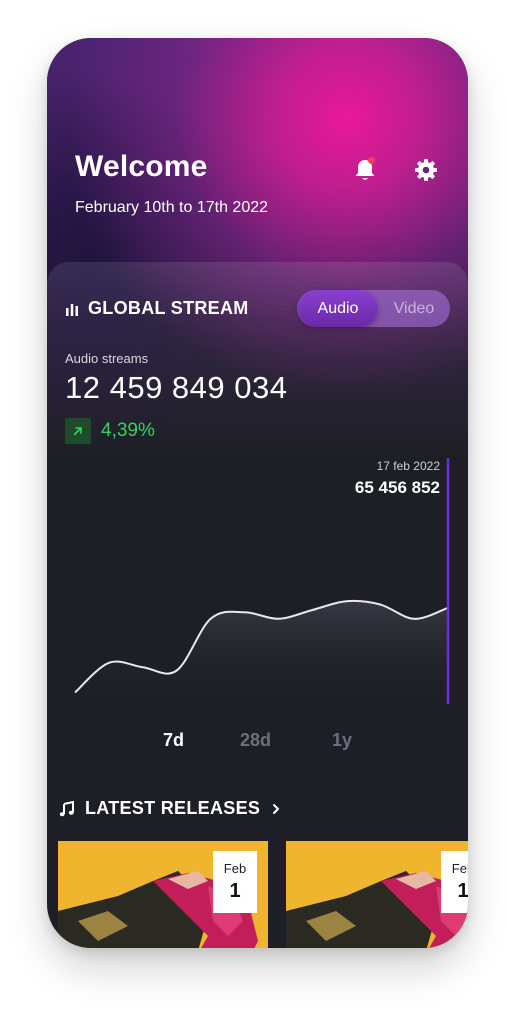 The height and width of the screenshot is (1023, 506). I want to click on toggle-video: Video, so click(414, 308).